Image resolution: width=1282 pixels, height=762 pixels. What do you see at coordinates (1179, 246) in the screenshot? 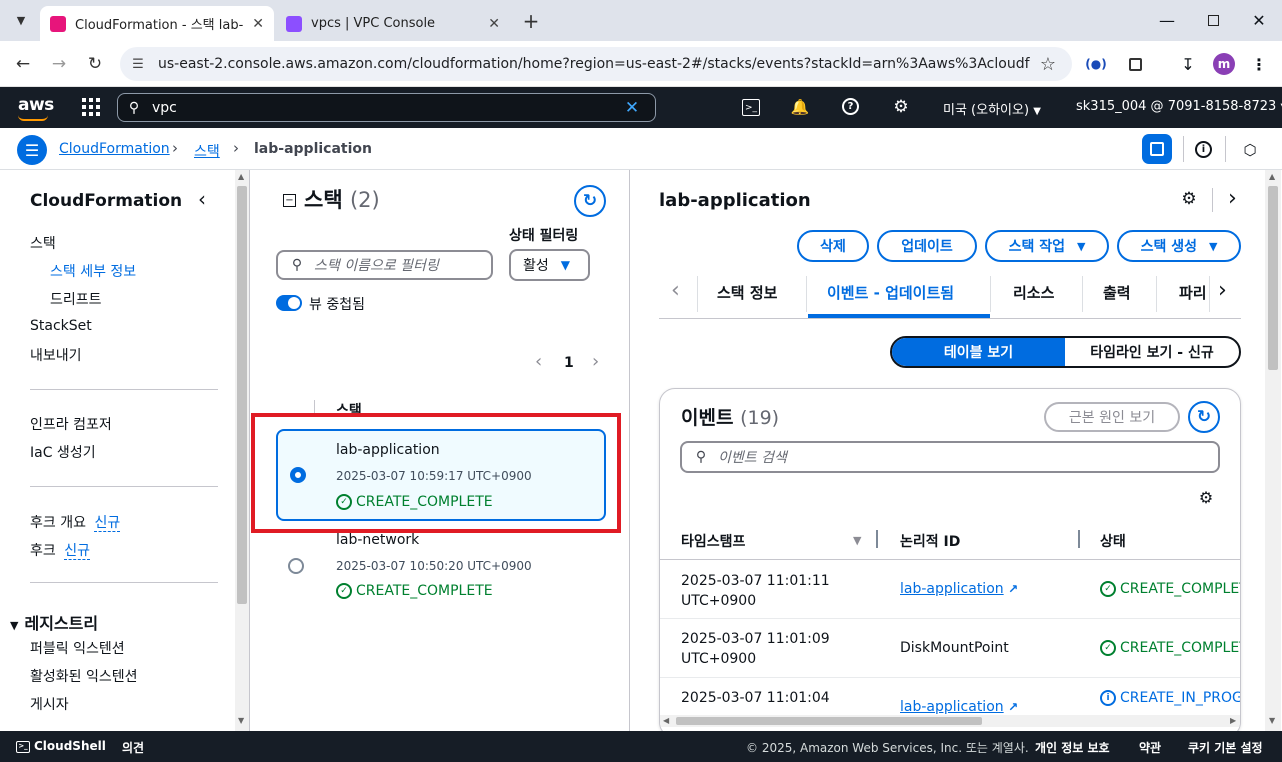
I see `create-stack-button: 스택 생성 ▼` at bounding box center [1179, 246].